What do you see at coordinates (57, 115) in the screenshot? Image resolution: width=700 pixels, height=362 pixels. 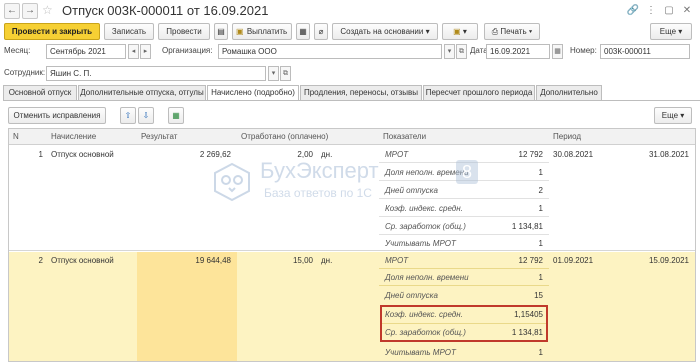 I see `cancel-fixes-button: Отменить исправления` at bounding box center [57, 115].